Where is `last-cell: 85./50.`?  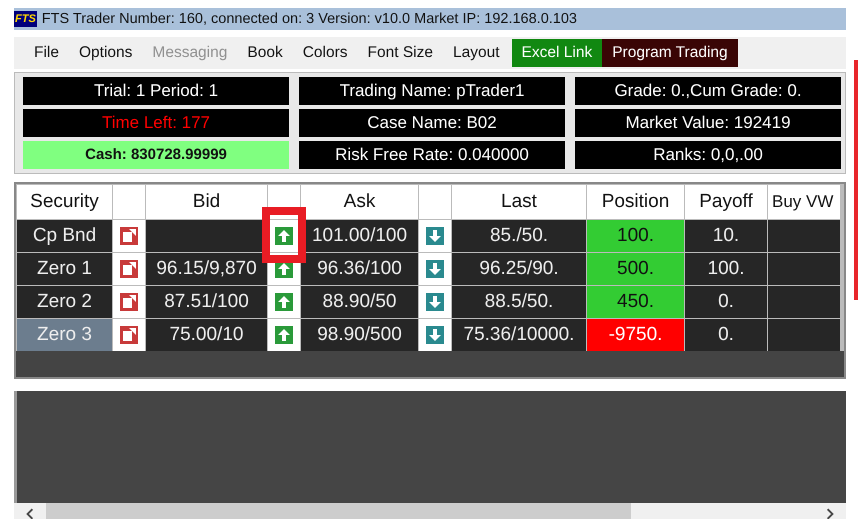 last-cell: 85./50. is located at coordinates (519, 236).